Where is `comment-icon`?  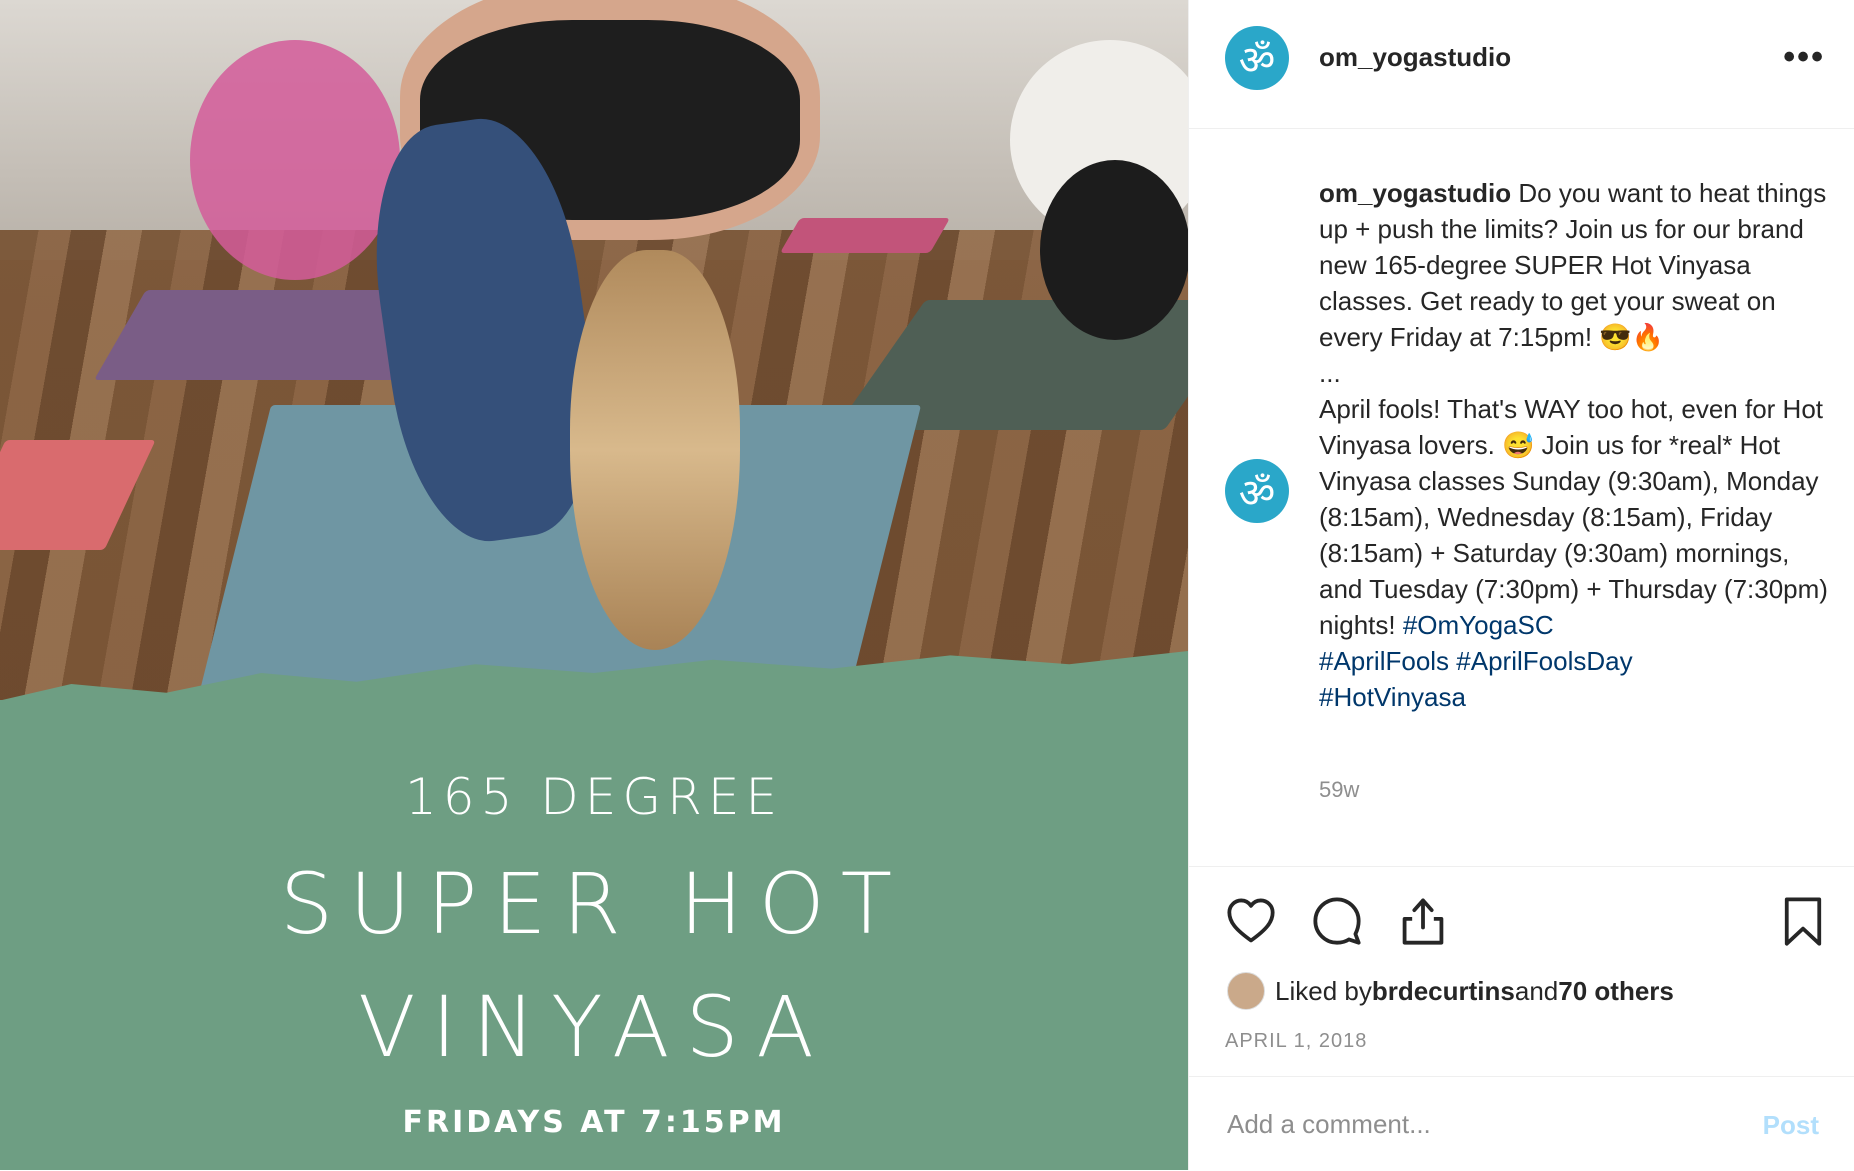
comment-icon is located at coordinates (1337, 921).